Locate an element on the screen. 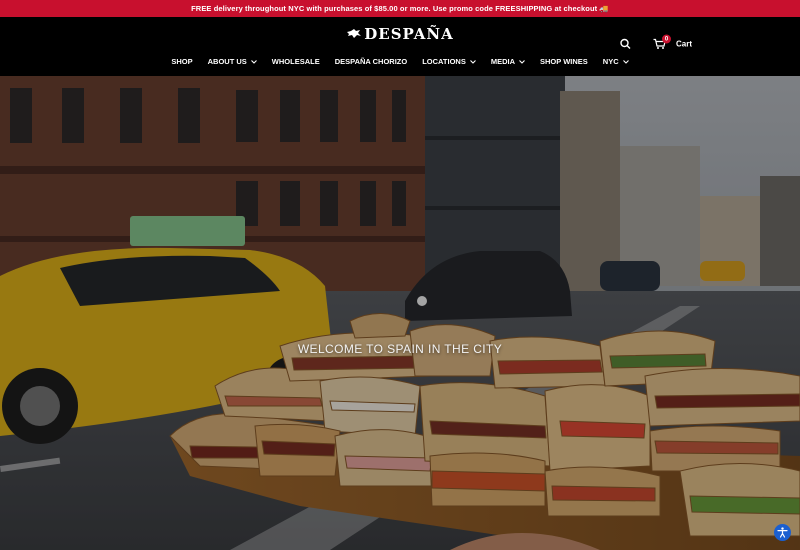 The image size is (800, 550). logo-text: DESPAÑA is located at coordinates (409, 34).